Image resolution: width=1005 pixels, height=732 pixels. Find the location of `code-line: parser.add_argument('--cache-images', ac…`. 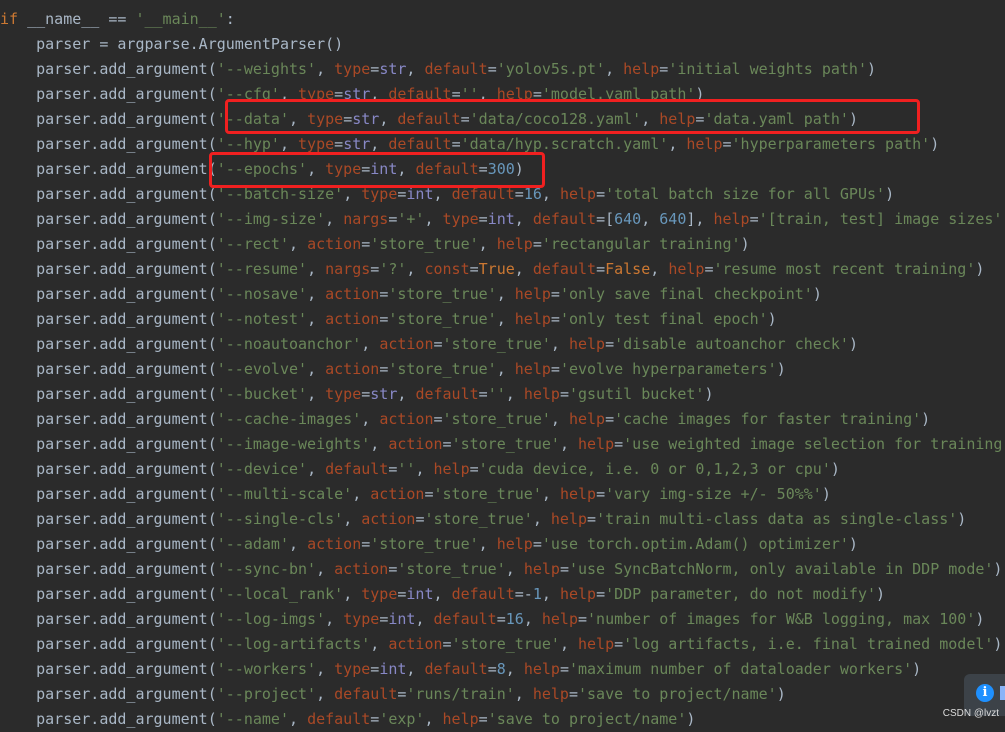

code-line: parser.add_argument('--cache-images', ac… is located at coordinates (465, 419).